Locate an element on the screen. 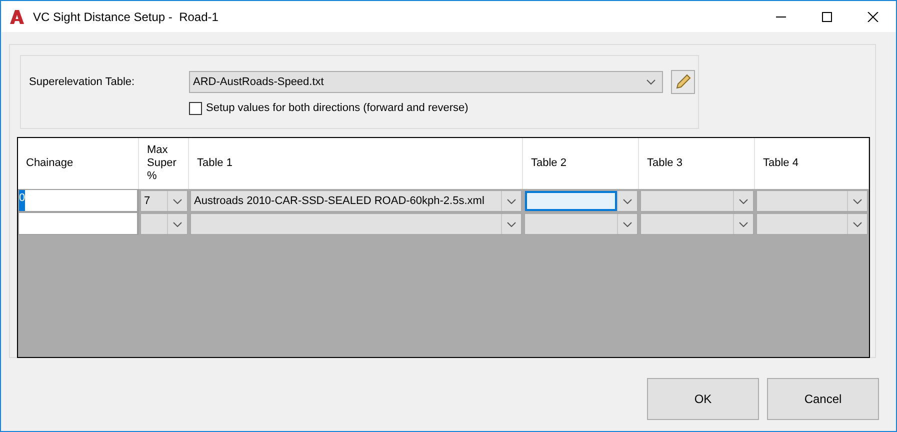  pencil-icon is located at coordinates (683, 82).